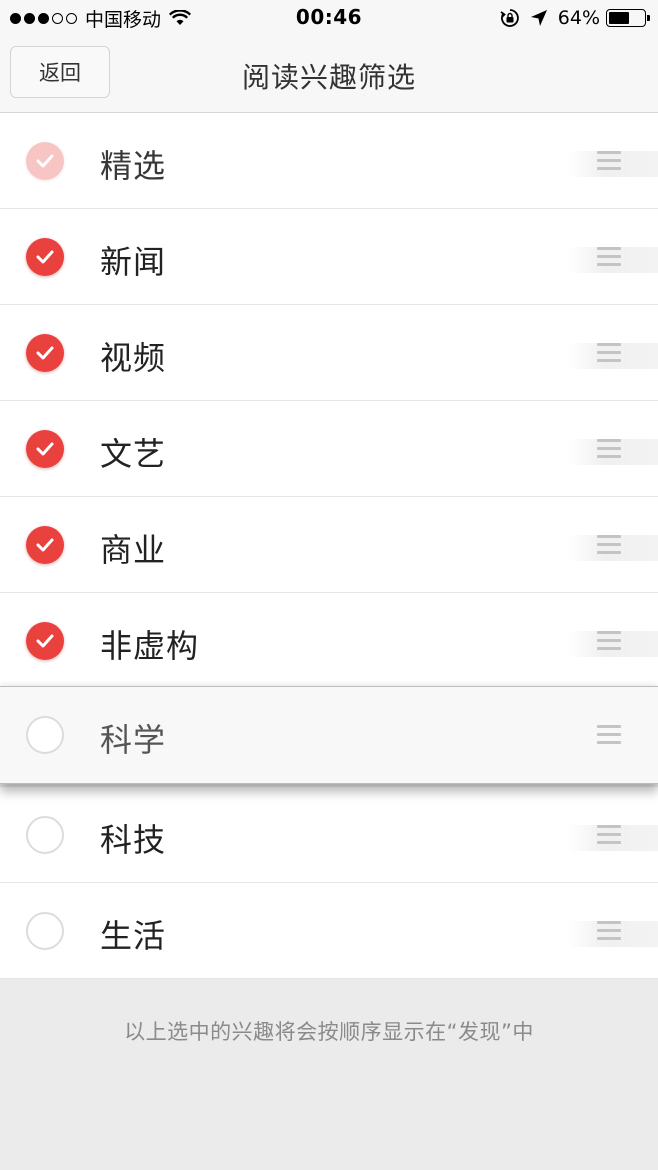 Image resolution: width=658 pixels, height=1170 pixels. Describe the element at coordinates (509, 18) in the screenshot. I see `orientation-lock-icon` at that location.